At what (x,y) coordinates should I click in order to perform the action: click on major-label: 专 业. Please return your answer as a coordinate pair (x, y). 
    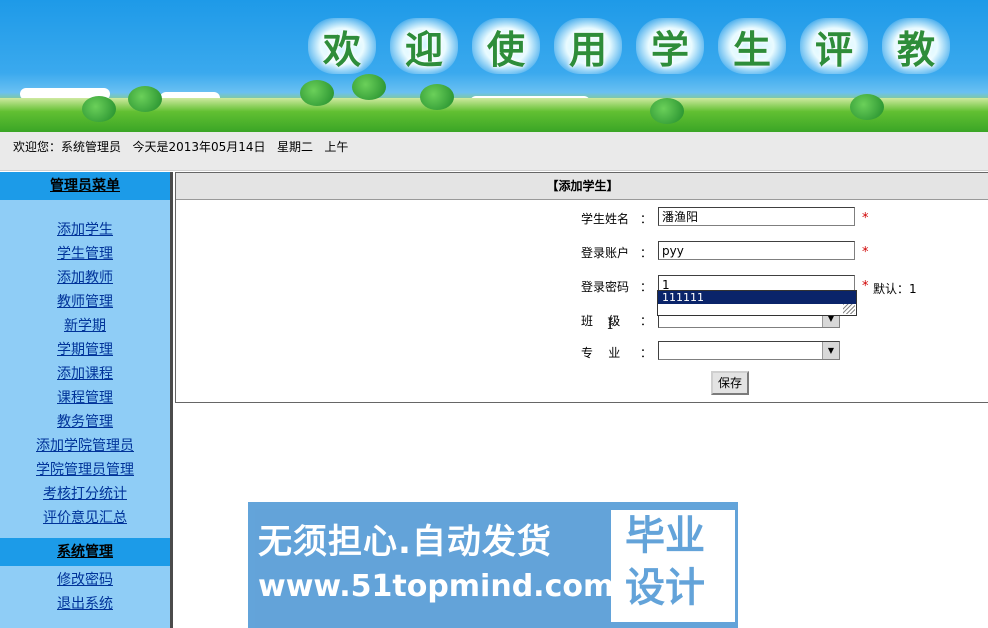
    Looking at the image, I should click on (601, 353).